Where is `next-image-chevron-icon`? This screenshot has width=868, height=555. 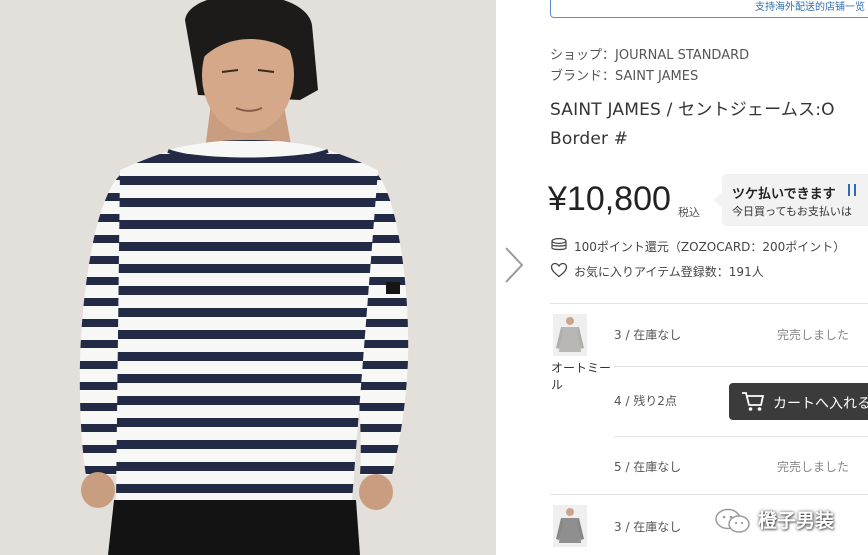
next-image-chevron-icon is located at coordinates (514, 265).